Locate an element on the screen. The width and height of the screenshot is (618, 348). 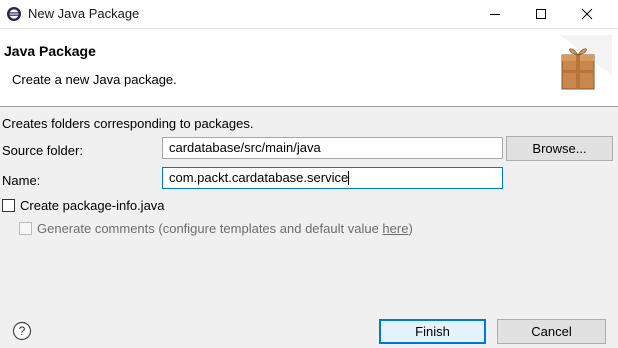
close-button is located at coordinates (586, 14).